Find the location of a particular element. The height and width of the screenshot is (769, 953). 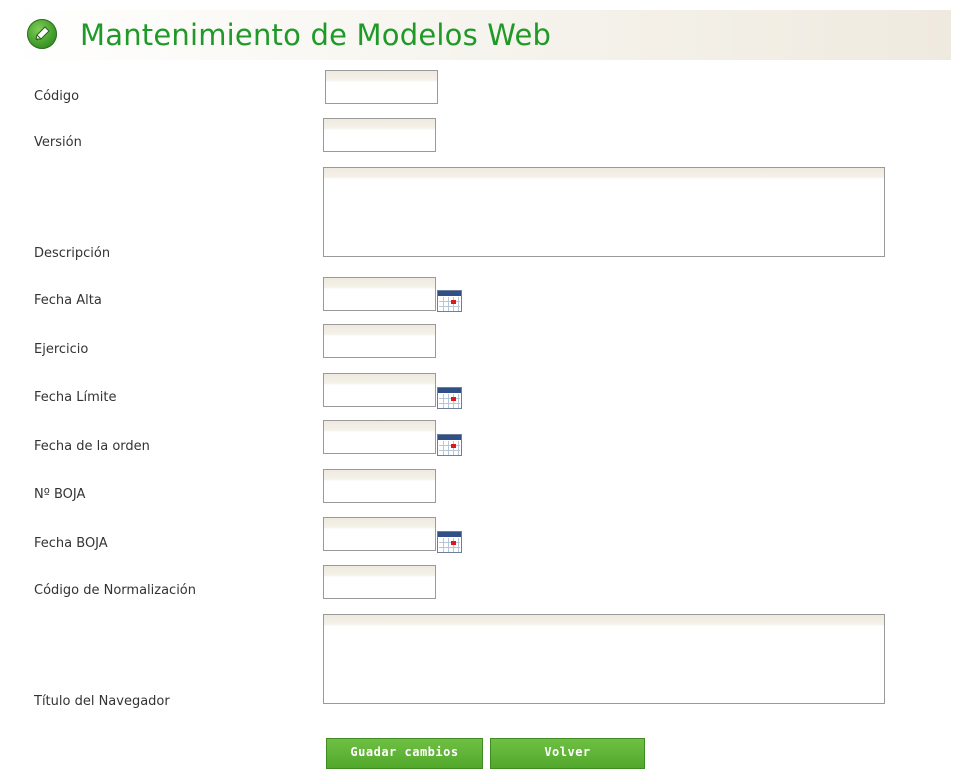

page-header: Mantenimiento de Modelos Web is located at coordinates (480, 35).